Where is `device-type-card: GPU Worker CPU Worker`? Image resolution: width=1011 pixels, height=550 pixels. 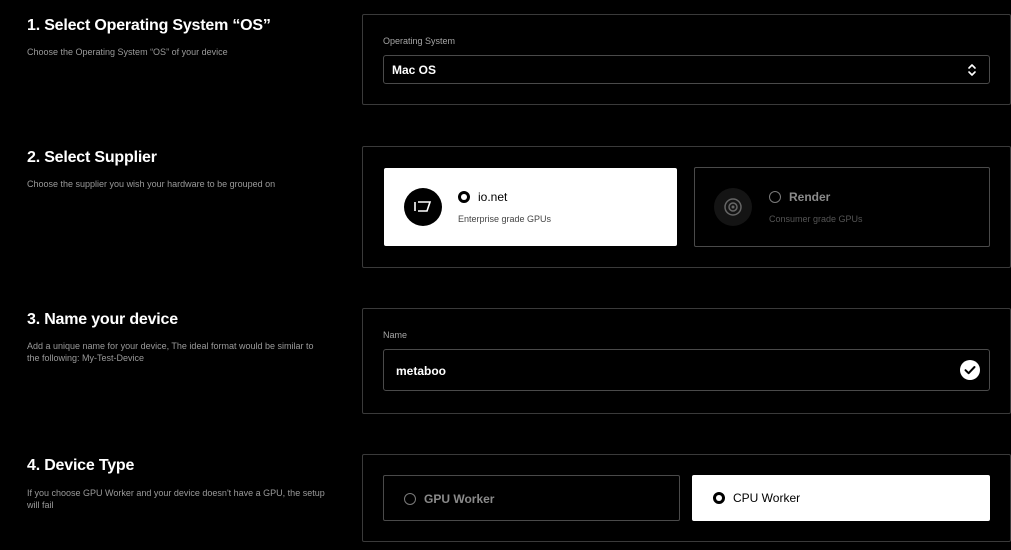
device-type-card: GPU Worker CPU Worker is located at coordinates (686, 498).